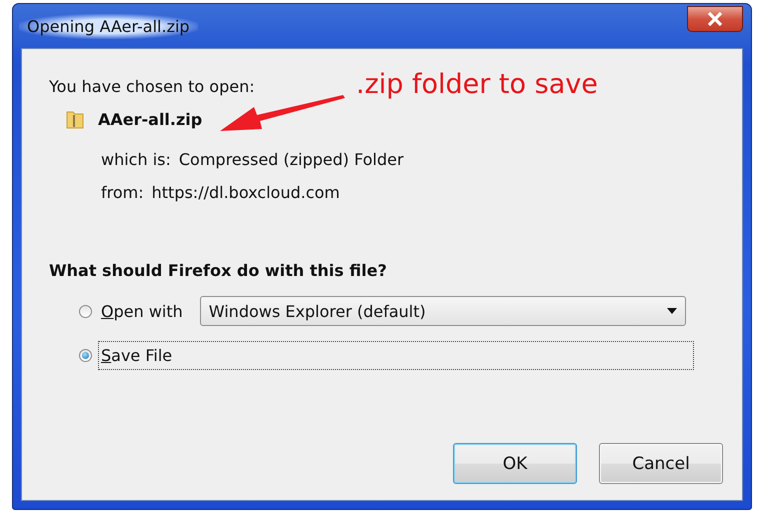 This screenshot has height=515, width=762. What do you see at coordinates (515, 463) in the screenshot?
I see `ok-button: OK` at bounding box center [515, 463].